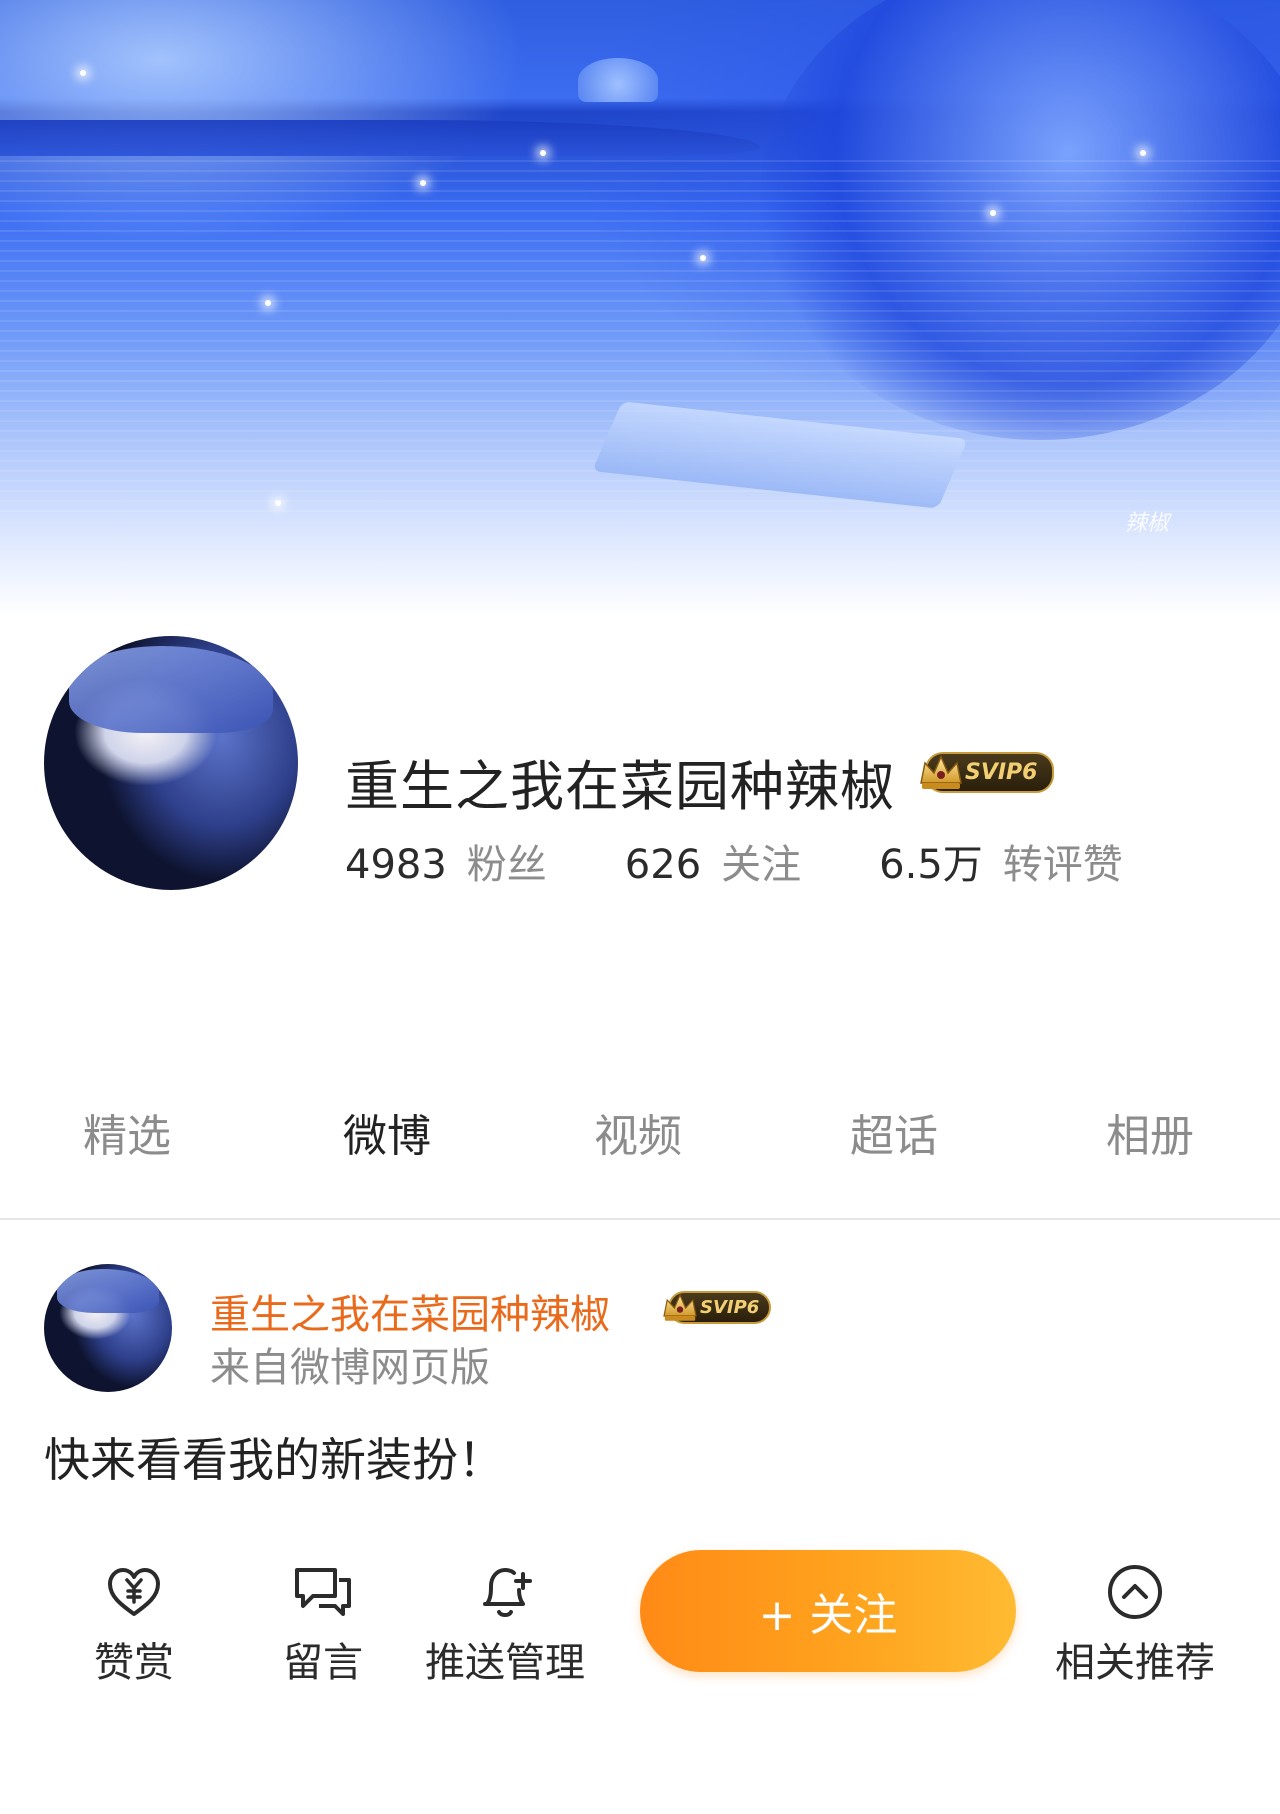  What do you see at coordinates (396, 865) in the screenshot?
I see `stat-value: 4983` at bounding box center [396, 865].